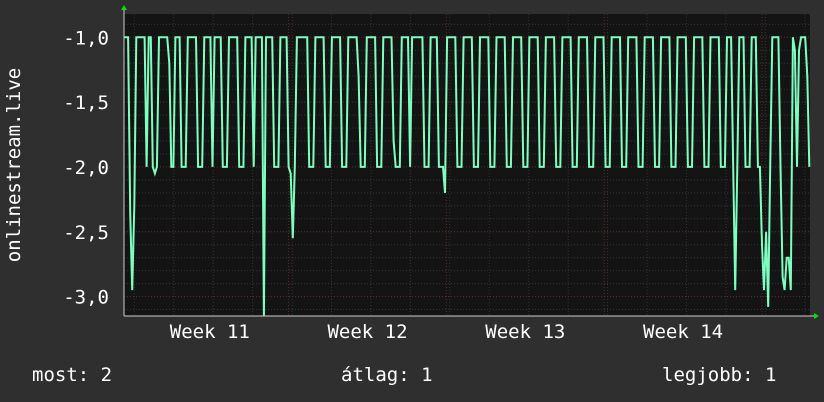 The width and height of the screenshot is (824, 402). Describe the element at coordinates (210, 332) in the screenshot. I see `x-tick-label: Week 11` at that location.